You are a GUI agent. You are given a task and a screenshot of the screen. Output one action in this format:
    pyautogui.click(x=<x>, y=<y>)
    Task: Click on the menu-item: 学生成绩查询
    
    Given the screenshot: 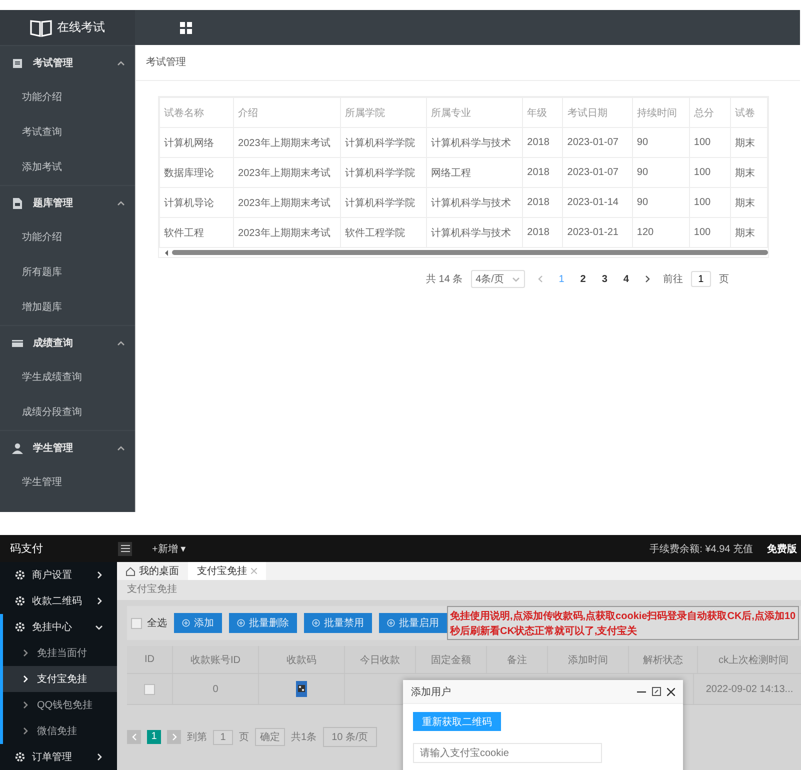 What is the action you would take?
    pyautogui.click(x=67, y=377)
    